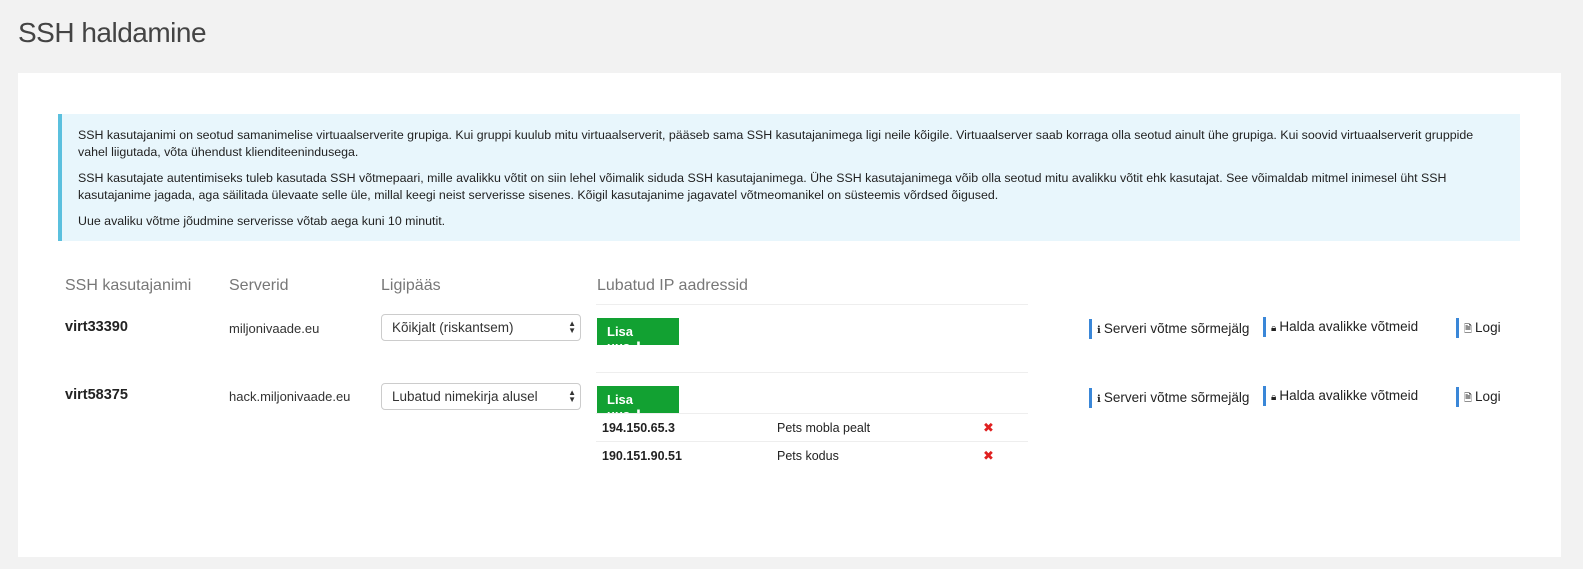 This screenshot has width=1583, height=569. I want to click on row-username: virt58375, so click(96, 395).